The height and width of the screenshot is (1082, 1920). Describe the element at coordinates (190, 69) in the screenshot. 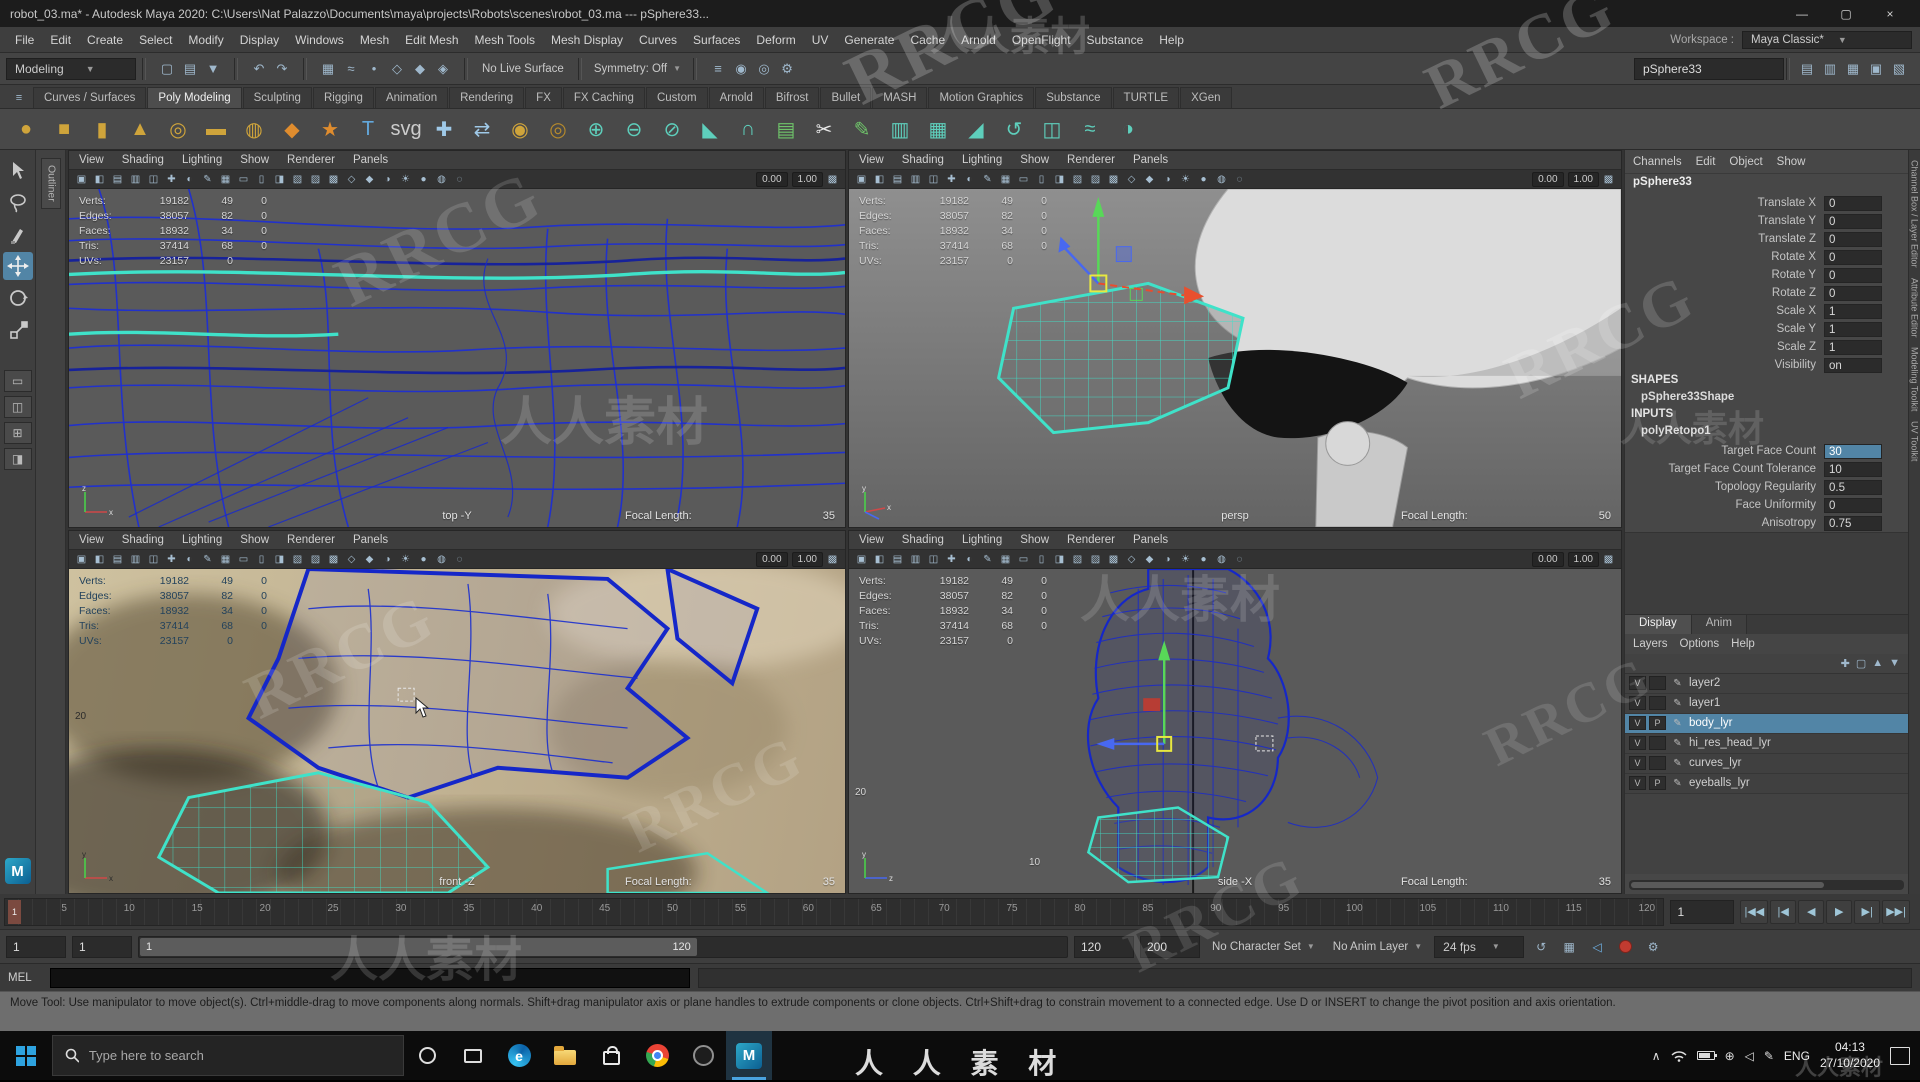

I see `file-icon: ▤` at that location.